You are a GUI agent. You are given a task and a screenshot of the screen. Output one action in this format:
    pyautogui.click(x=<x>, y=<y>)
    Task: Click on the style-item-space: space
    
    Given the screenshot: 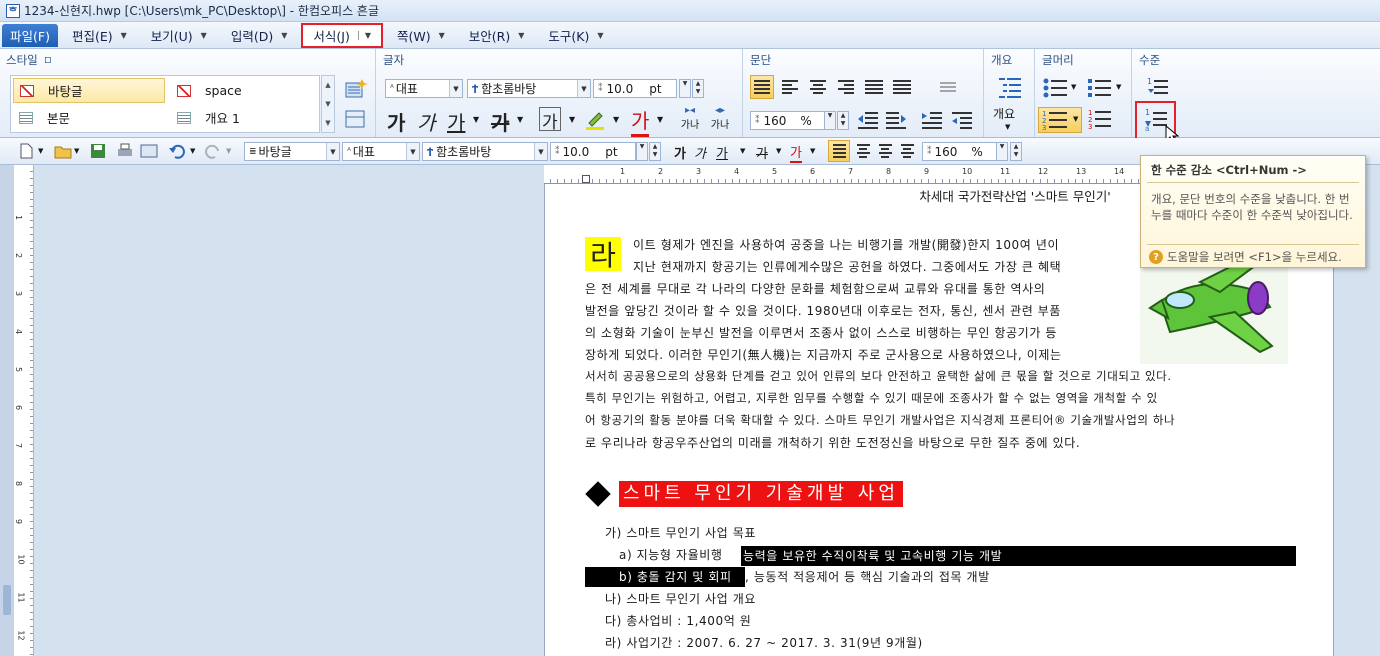 What is the action you would take?
    pyautogui.click(x=241, y=90)
    